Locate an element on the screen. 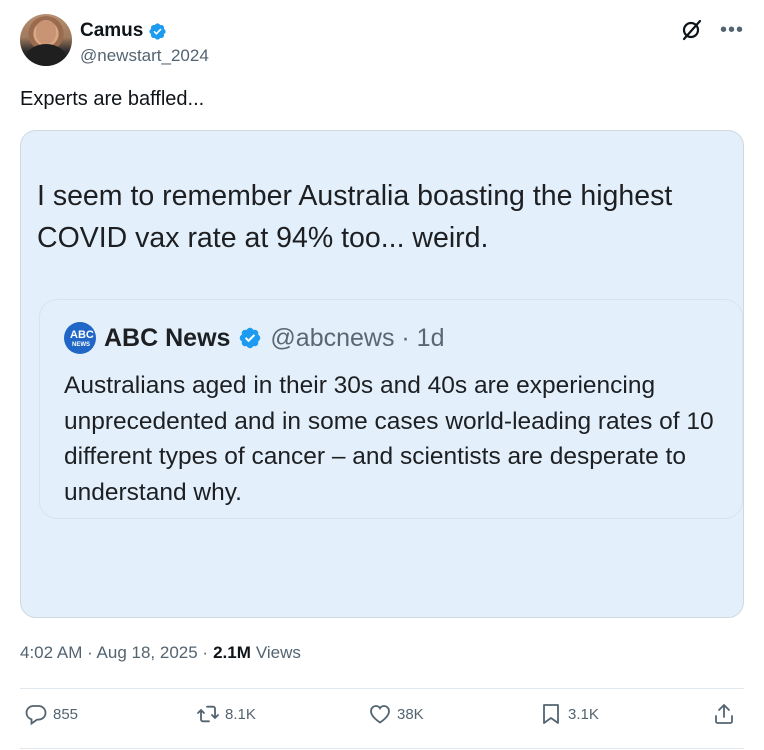 The height and width of the screenshot is (750, 764). avatar is located at coordinates (46, 40).